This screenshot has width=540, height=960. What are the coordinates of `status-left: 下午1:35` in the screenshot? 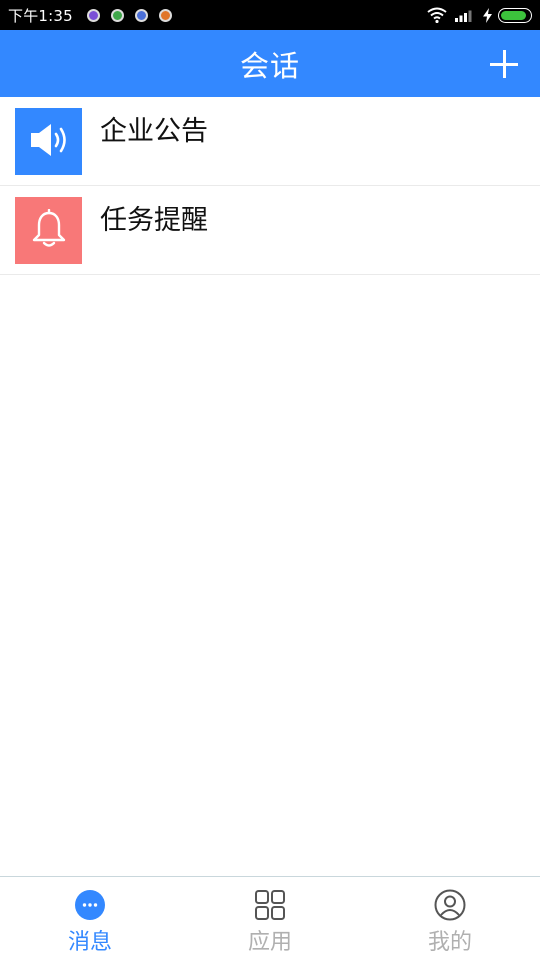 It's located at (95, 15).